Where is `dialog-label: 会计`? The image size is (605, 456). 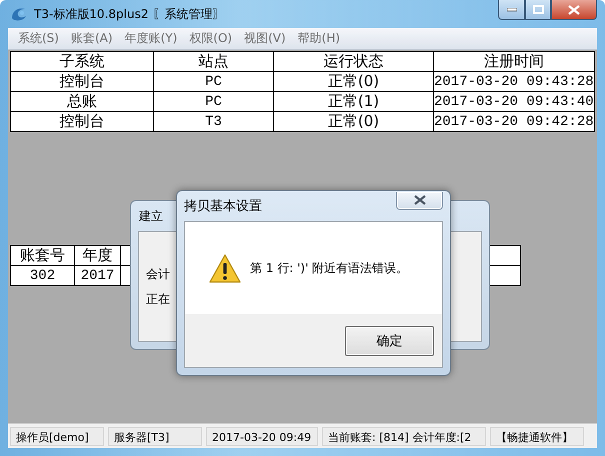
dialog-label: 会计 is located at coordinates (158, 274).